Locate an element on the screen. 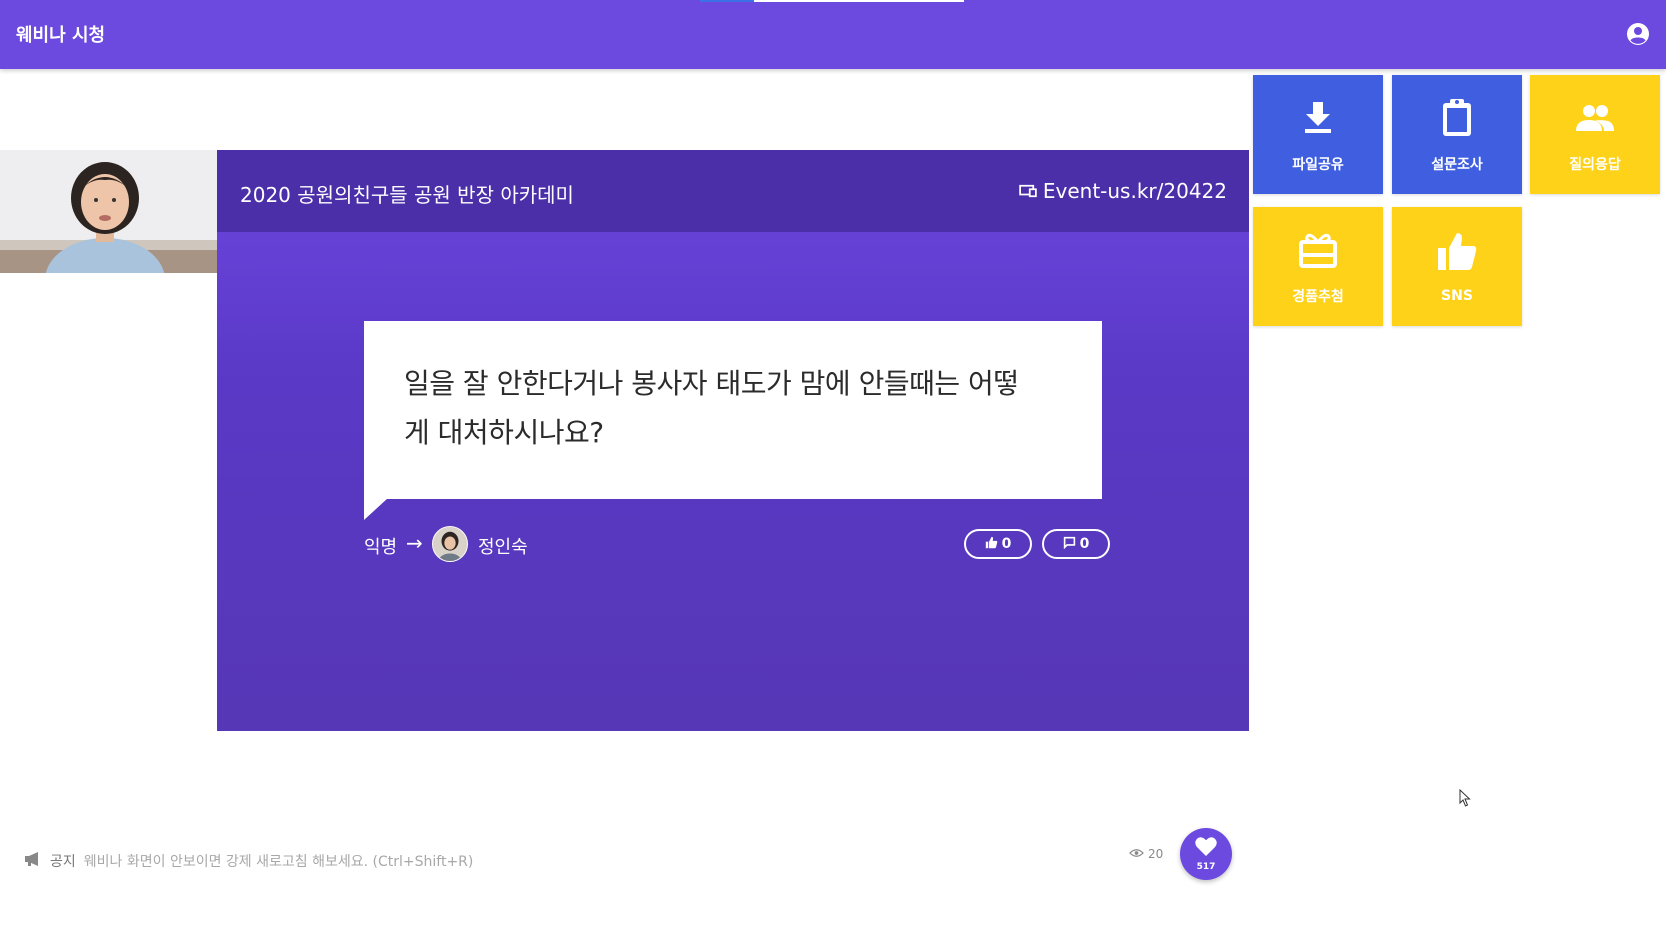 Image resolution: width=1666 pixels, height=937 pixels. event-link: Event-us.kr/20422 is located at coordinates (1123, 191).